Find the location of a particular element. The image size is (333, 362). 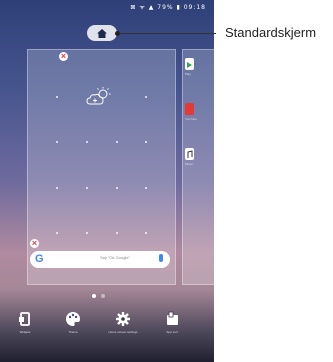

delete-widget-search-badge is located at coordinates (34, 243).